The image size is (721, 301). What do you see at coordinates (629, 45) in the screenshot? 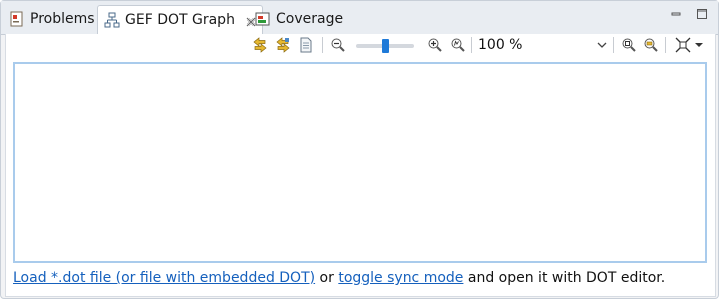
I see `fit-page-icon` at bounding box center [629, 45].